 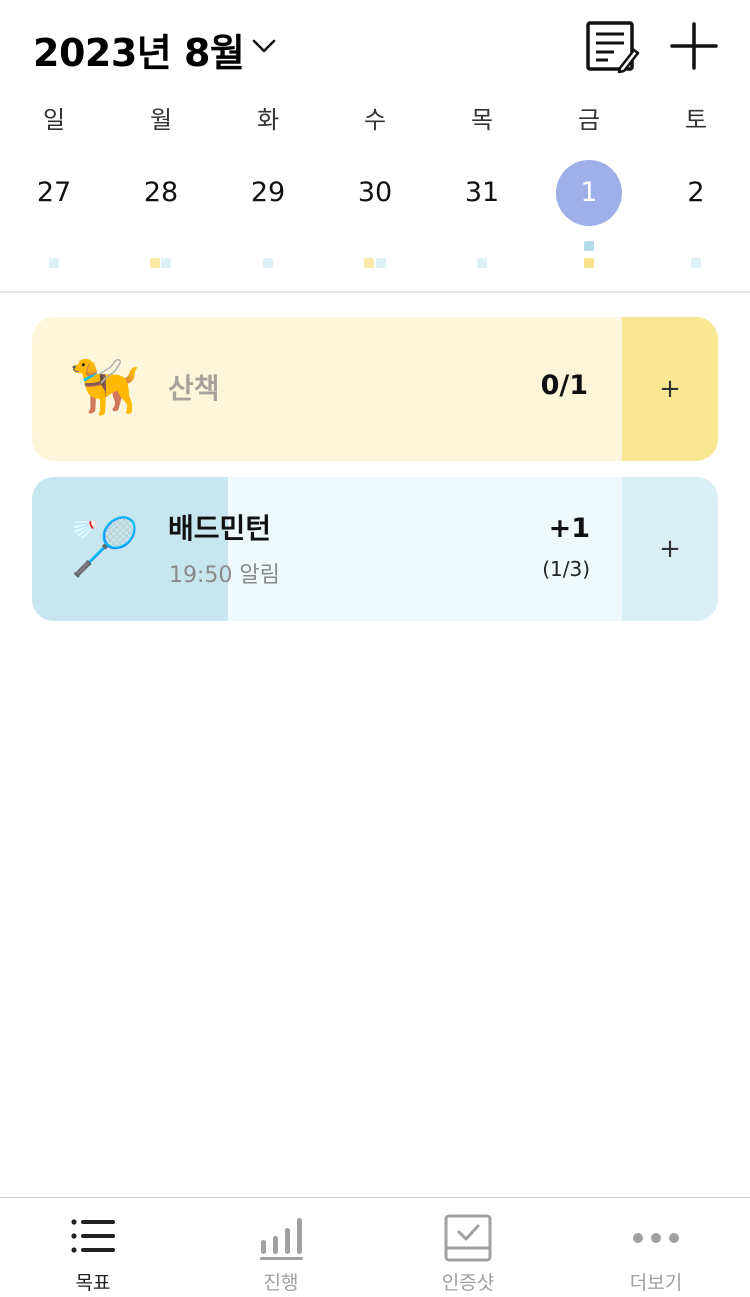 I want to click on more-dots-icon, so click(x=656, y=1238).